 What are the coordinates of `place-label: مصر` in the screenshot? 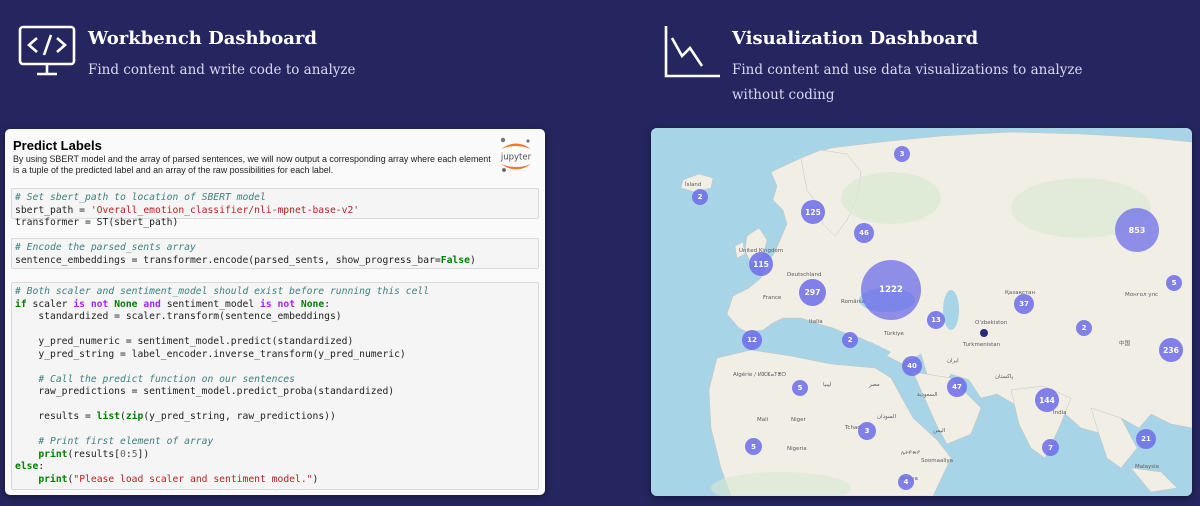 It's located at (874, 385).